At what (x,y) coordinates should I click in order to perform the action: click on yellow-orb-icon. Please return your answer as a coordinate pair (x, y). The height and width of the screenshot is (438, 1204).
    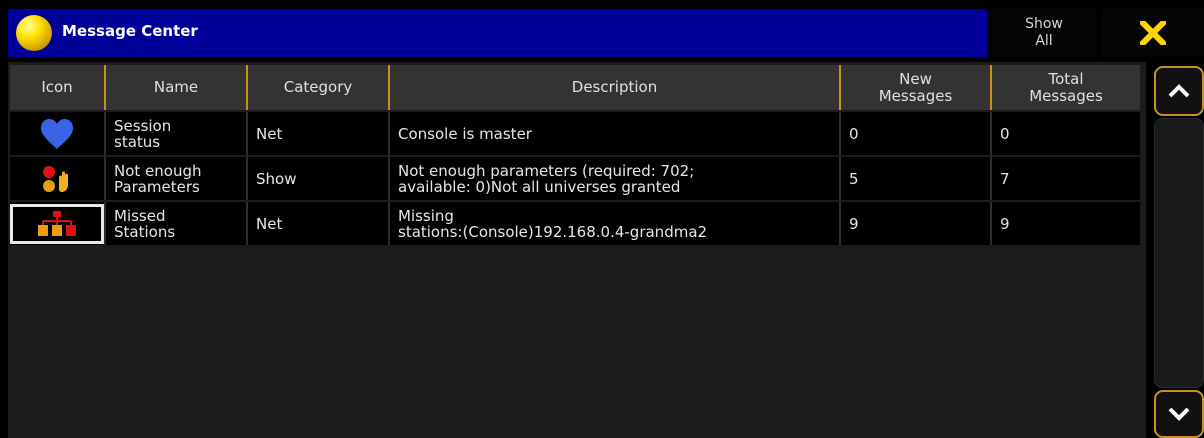
    Looking at the image, I should click on (34, 33).